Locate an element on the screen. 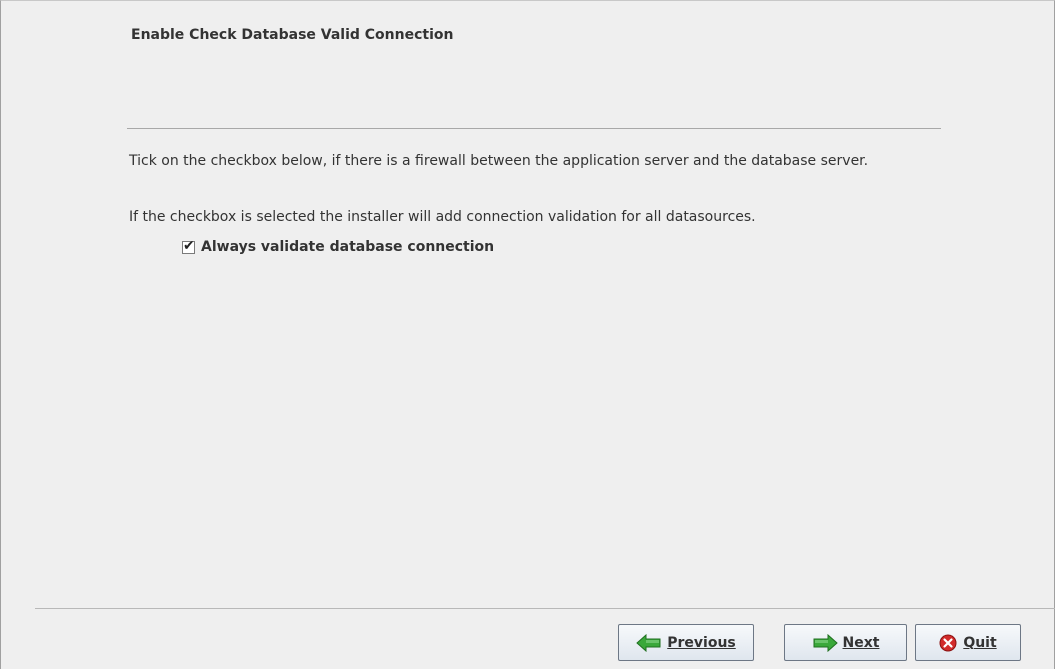  previous-button-label: Previous is located at coordinates (701, 642).